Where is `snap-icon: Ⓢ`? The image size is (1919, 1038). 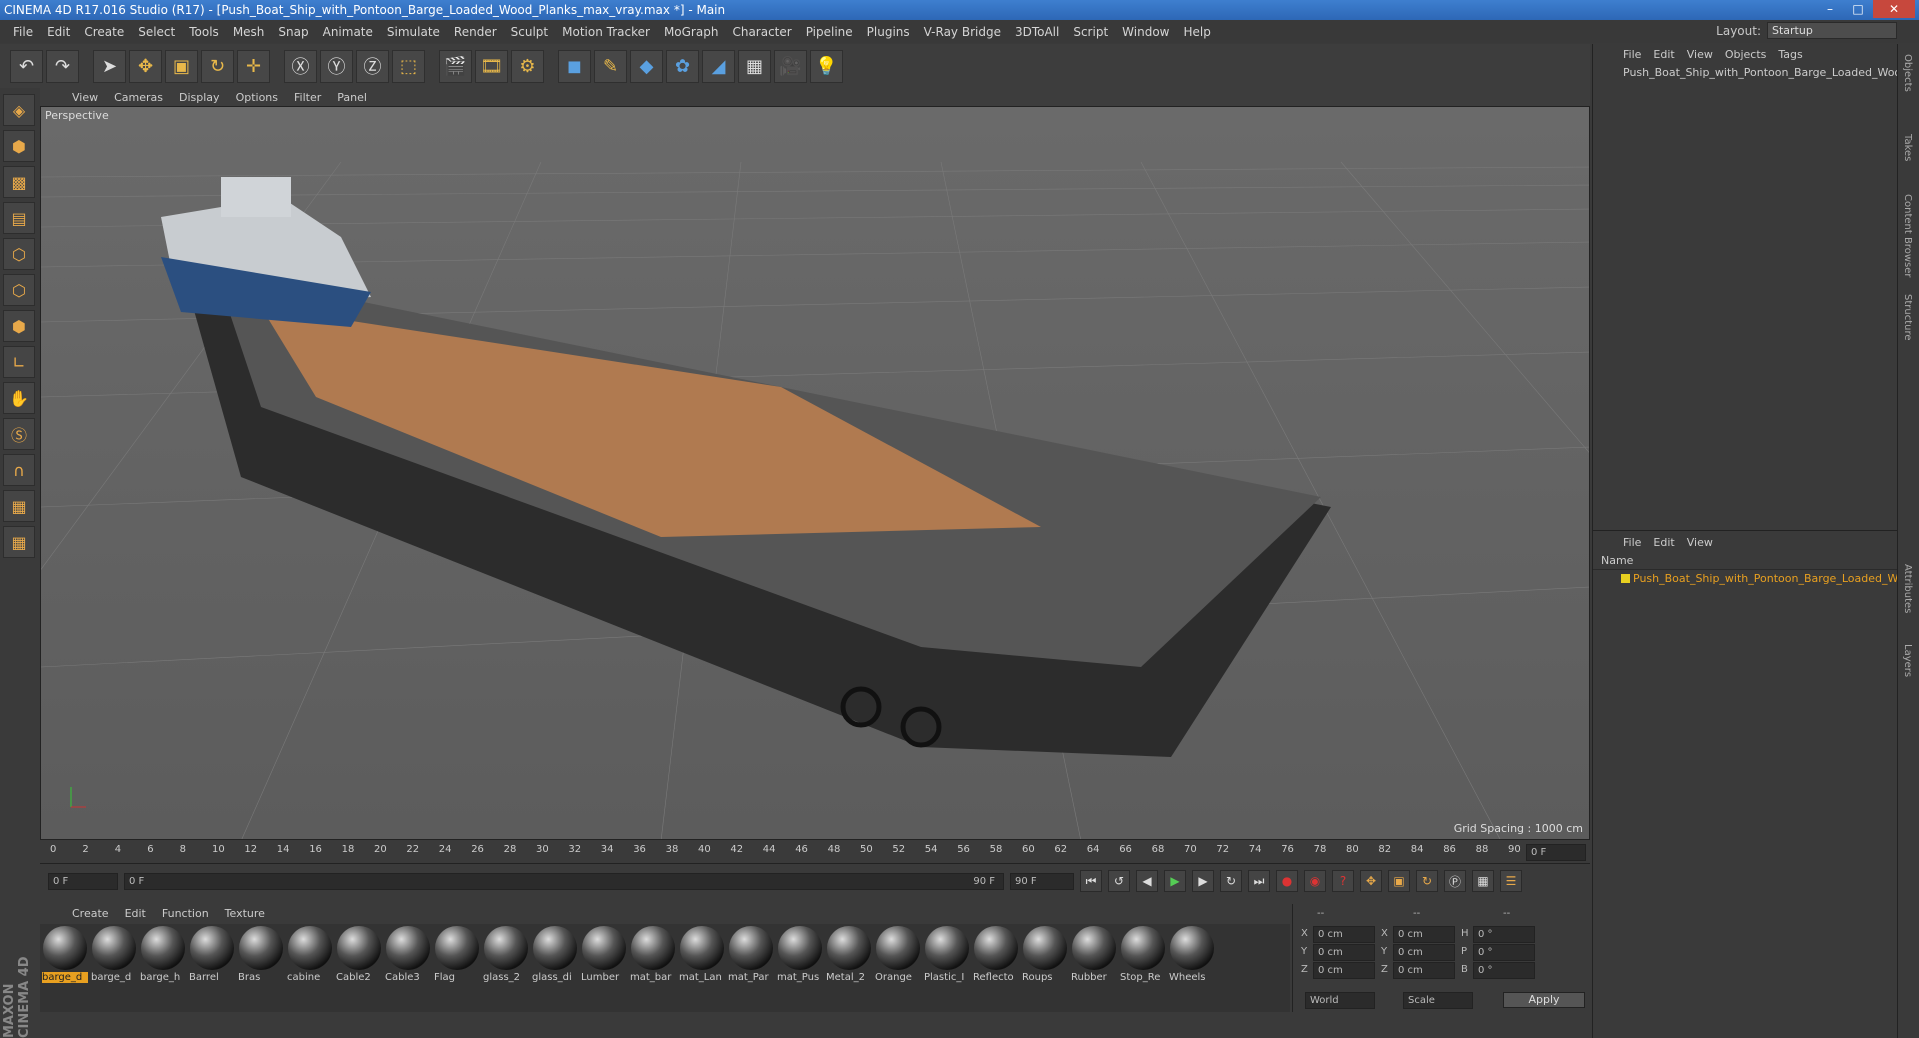 snap-icon: Ⓢ is located at coordinates (19, 434).